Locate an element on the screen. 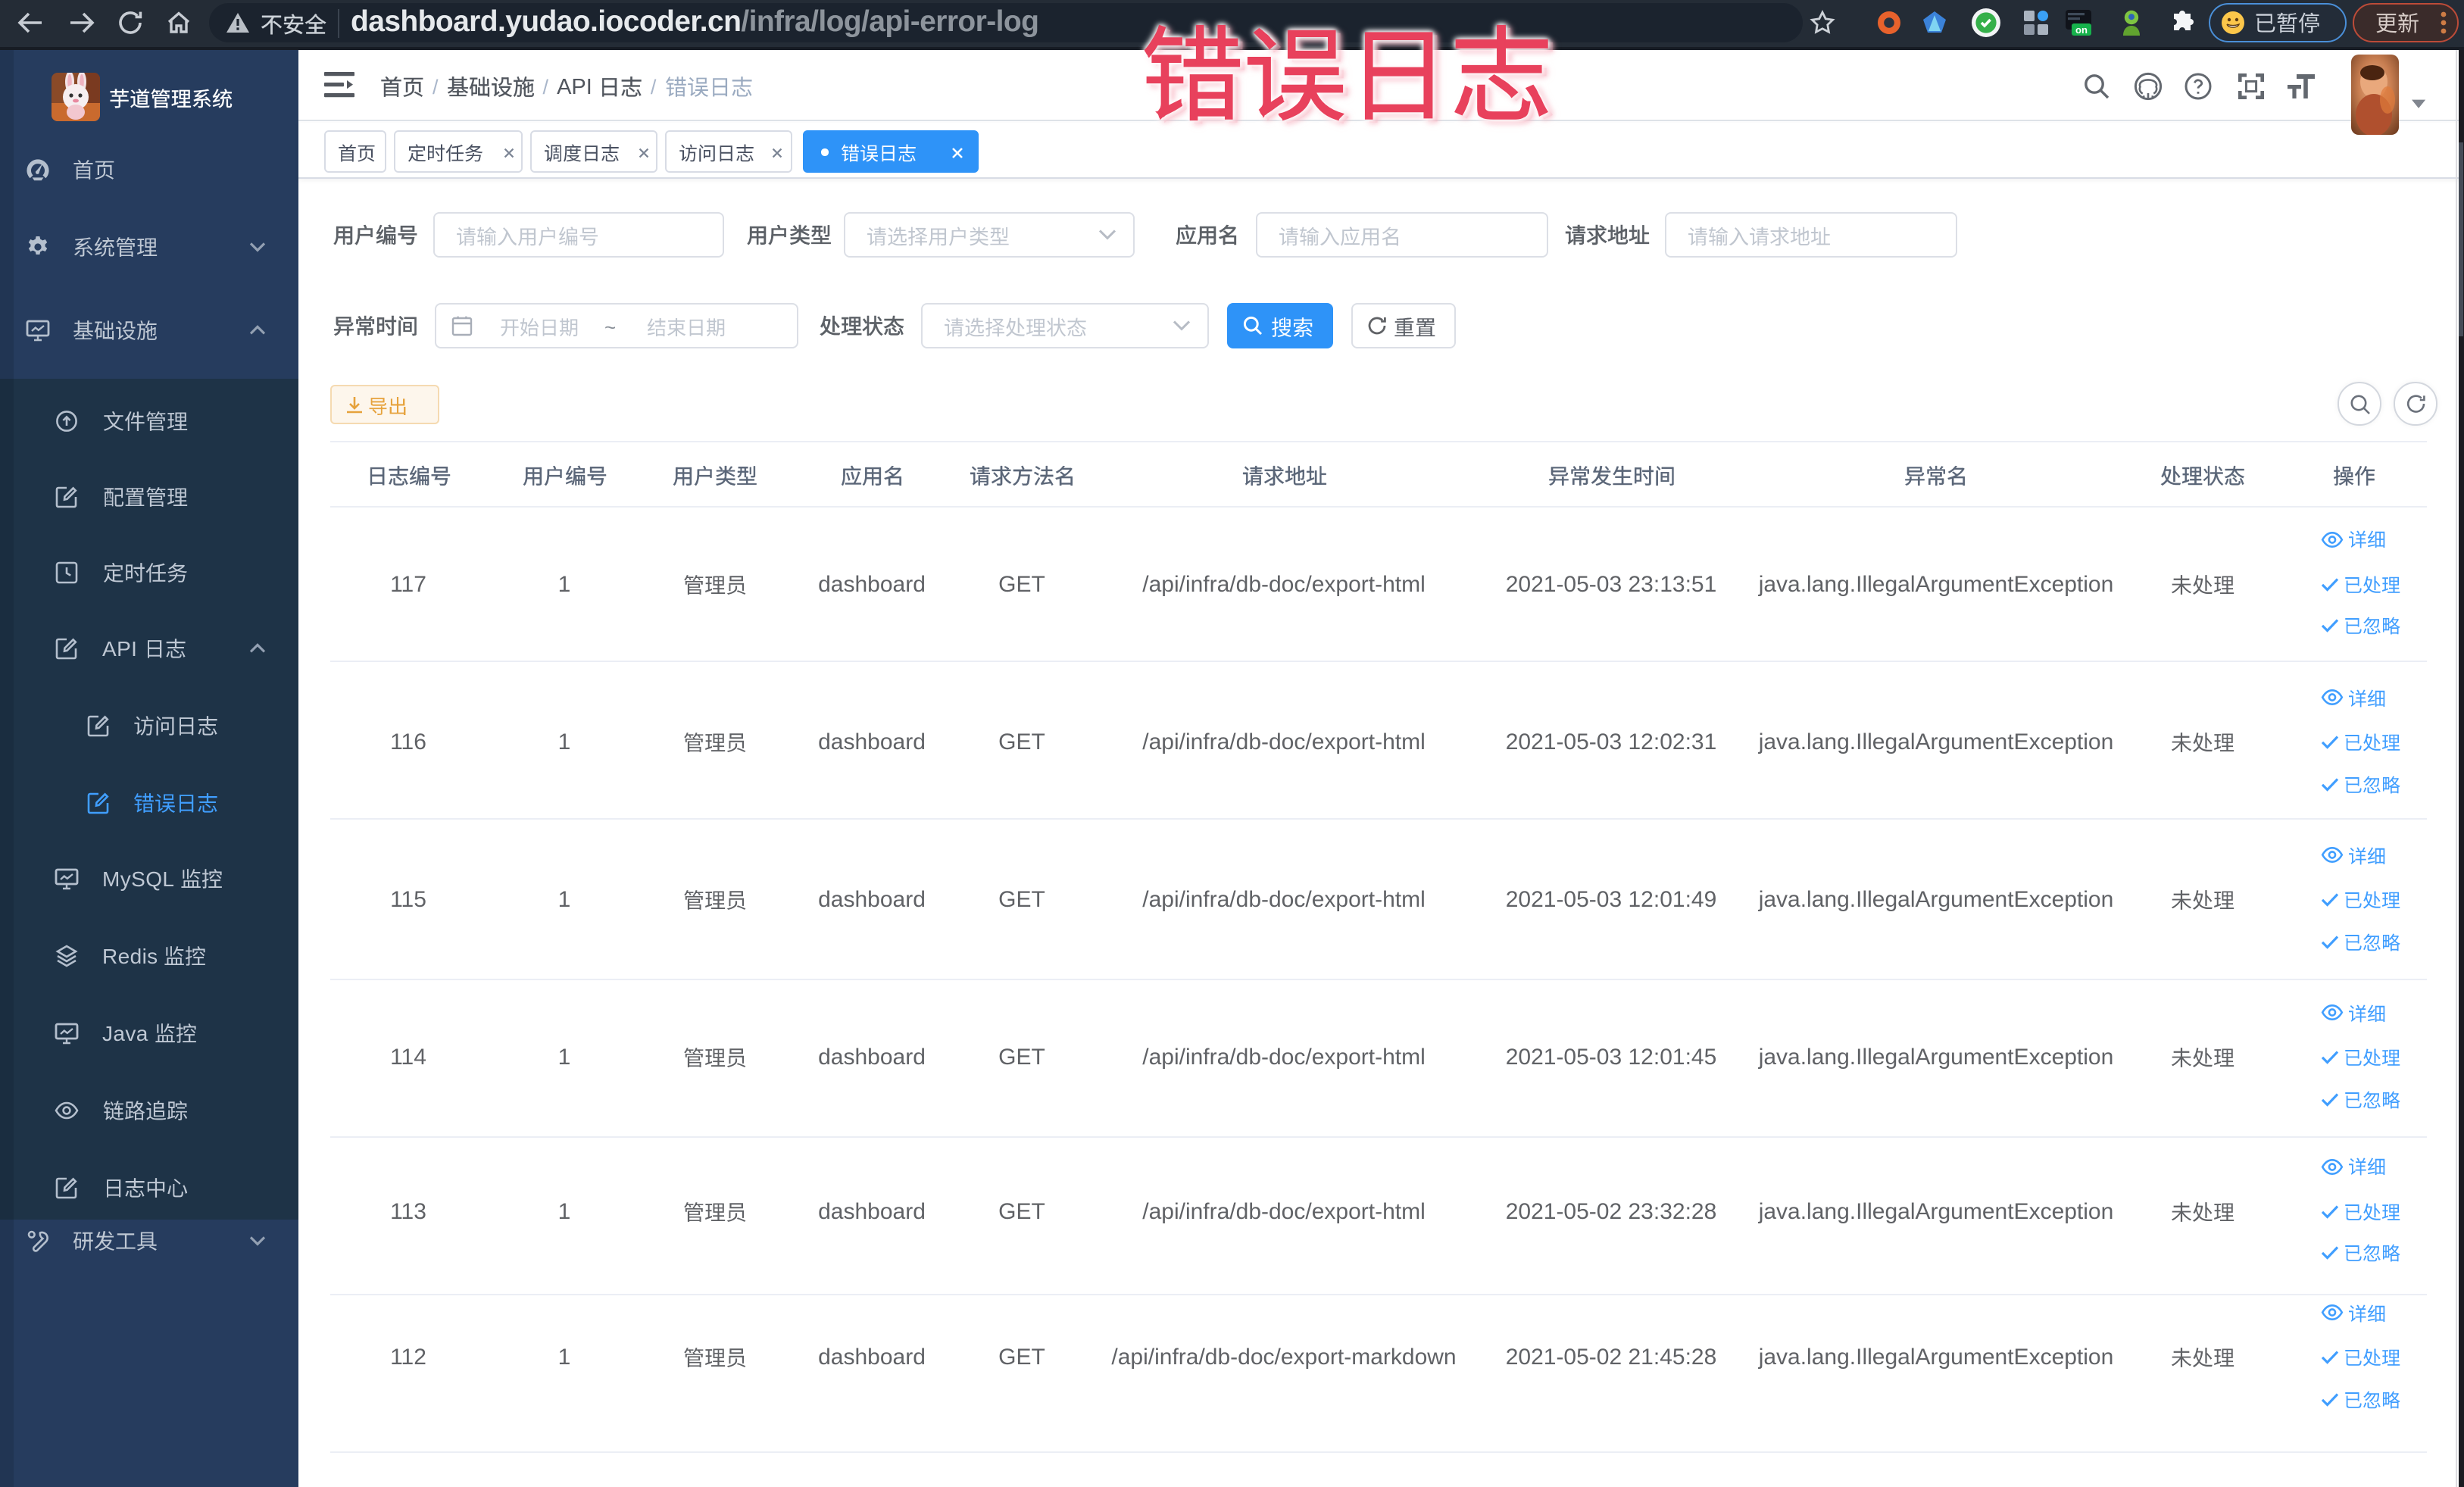 This screenshot has height=1487, width=2464. svg-text: on is located at coordinates (2081, 29).